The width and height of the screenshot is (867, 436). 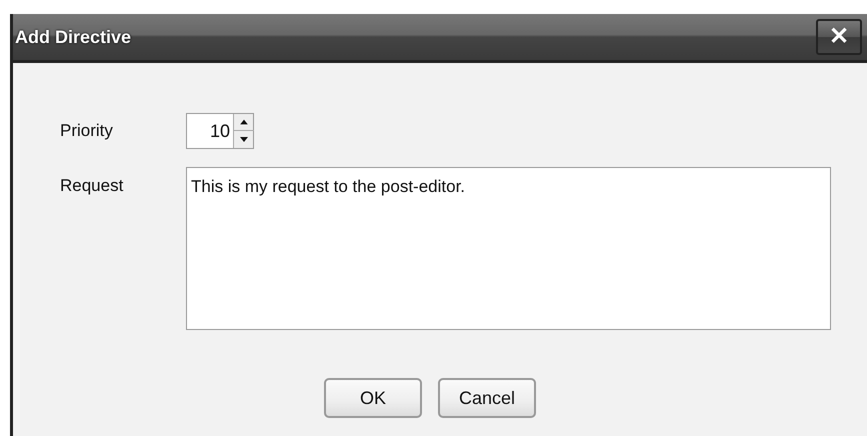 What do you see at coordinates (87, 131) in the screenshot?
I see `field-label: Priority` at bounding box center [87, 131].